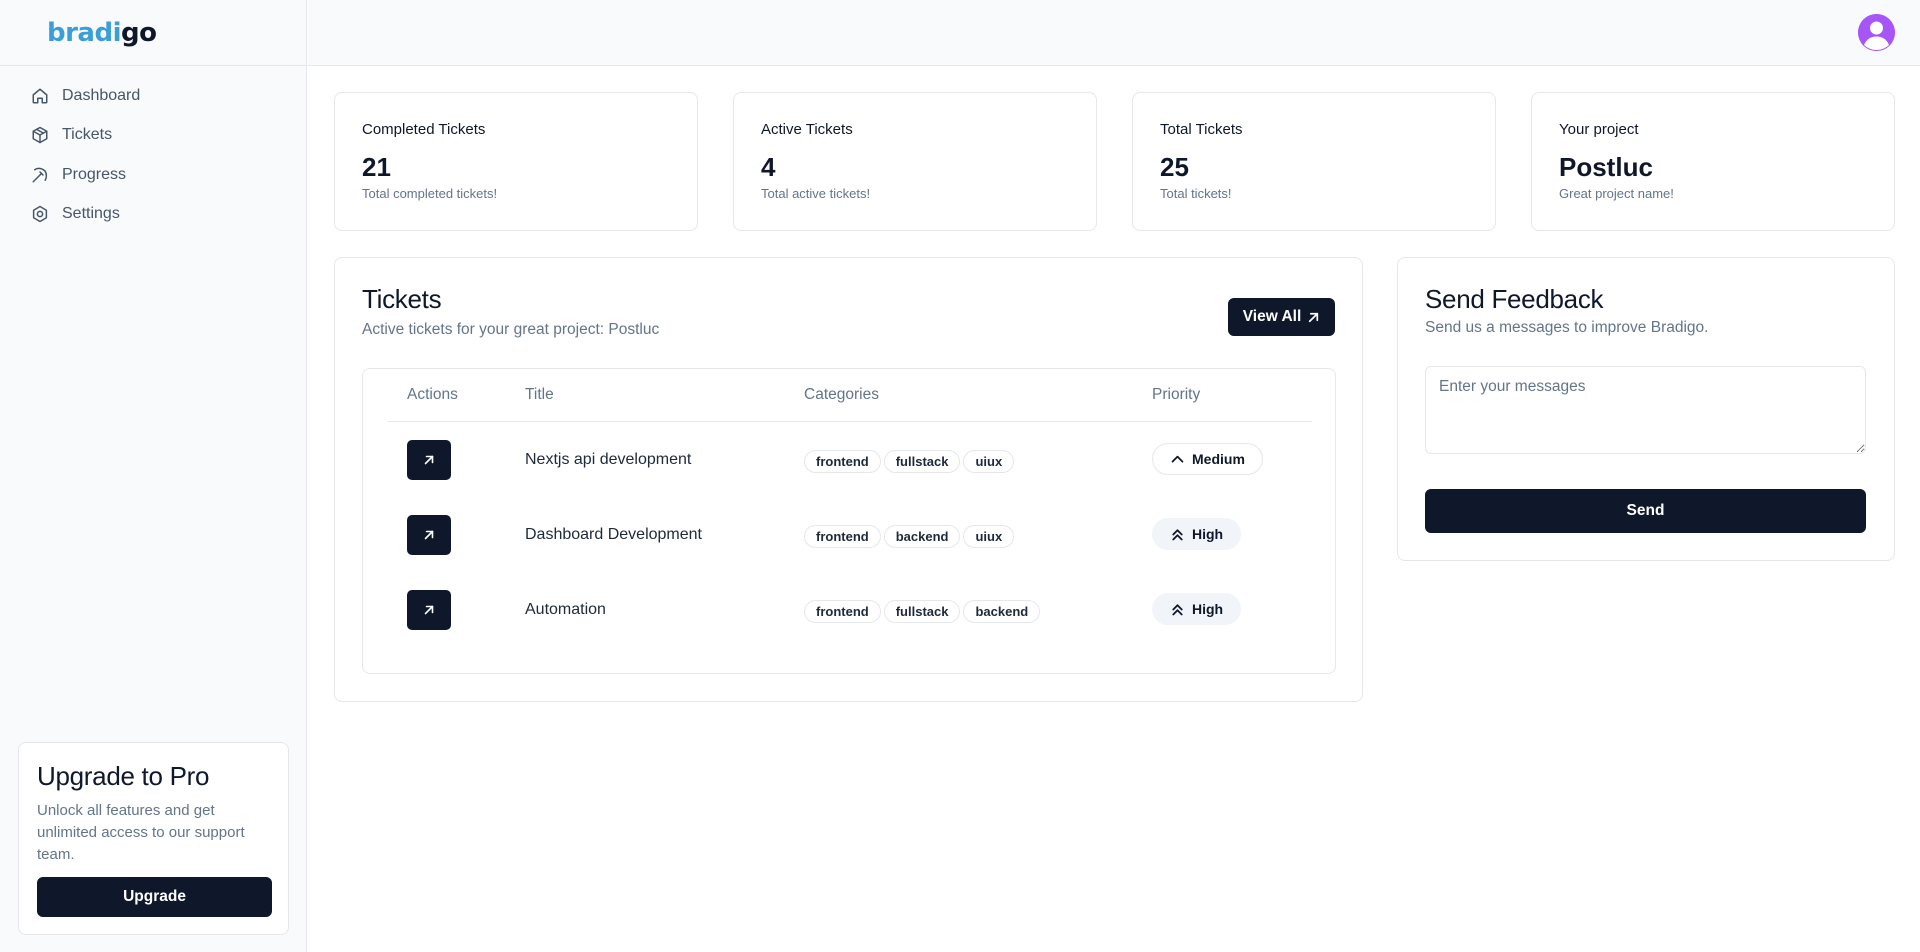 The image size is (1920, 952). What do you see at coordinates (1645, 511) in the screenshot?
I see `send-button: Send` at bounding box center [1645, 511].